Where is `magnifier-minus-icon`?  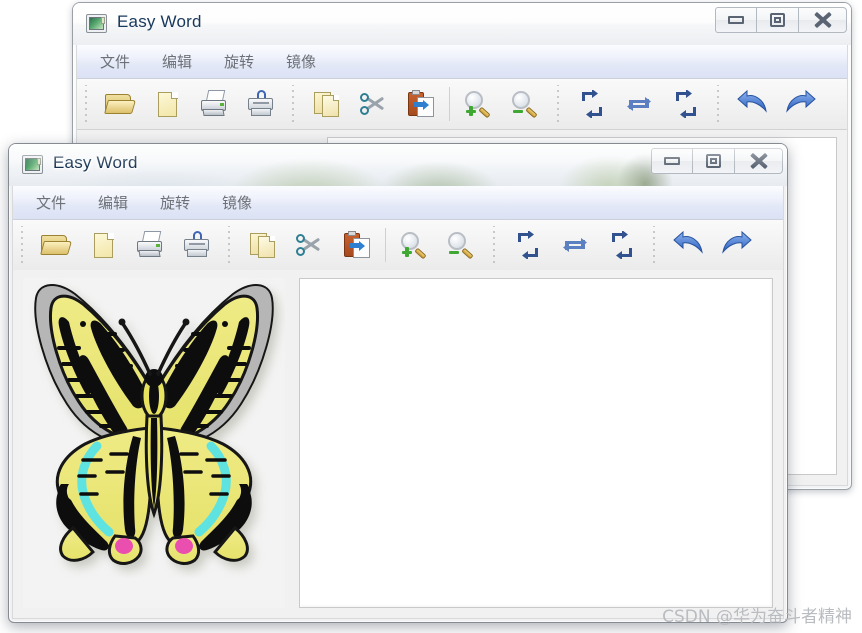 magnifier-minus-icon is located at coordinates (462, 245).